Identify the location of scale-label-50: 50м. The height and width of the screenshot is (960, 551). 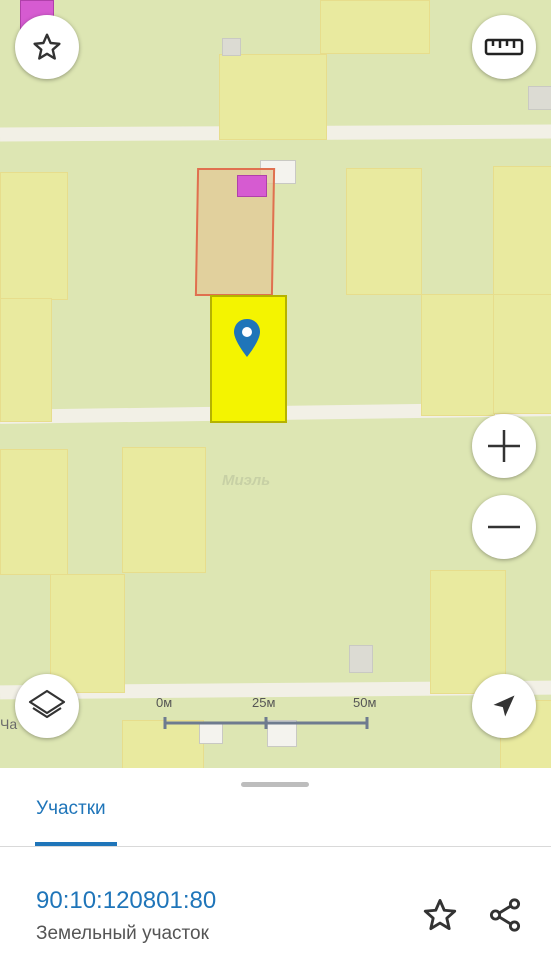
(365, 702).